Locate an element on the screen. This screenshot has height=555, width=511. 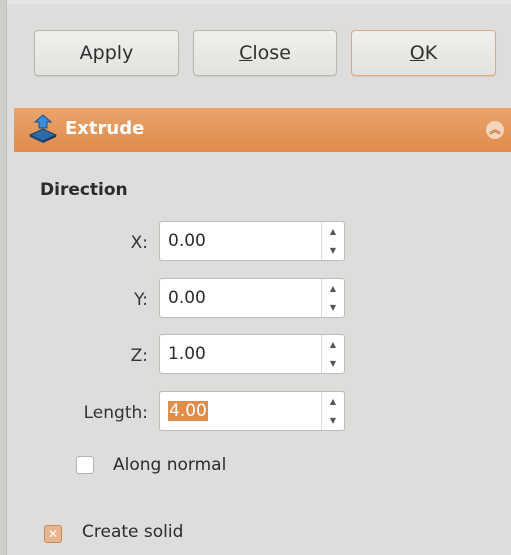
apply-button-label: Apply is located at coordinates (106, 53).